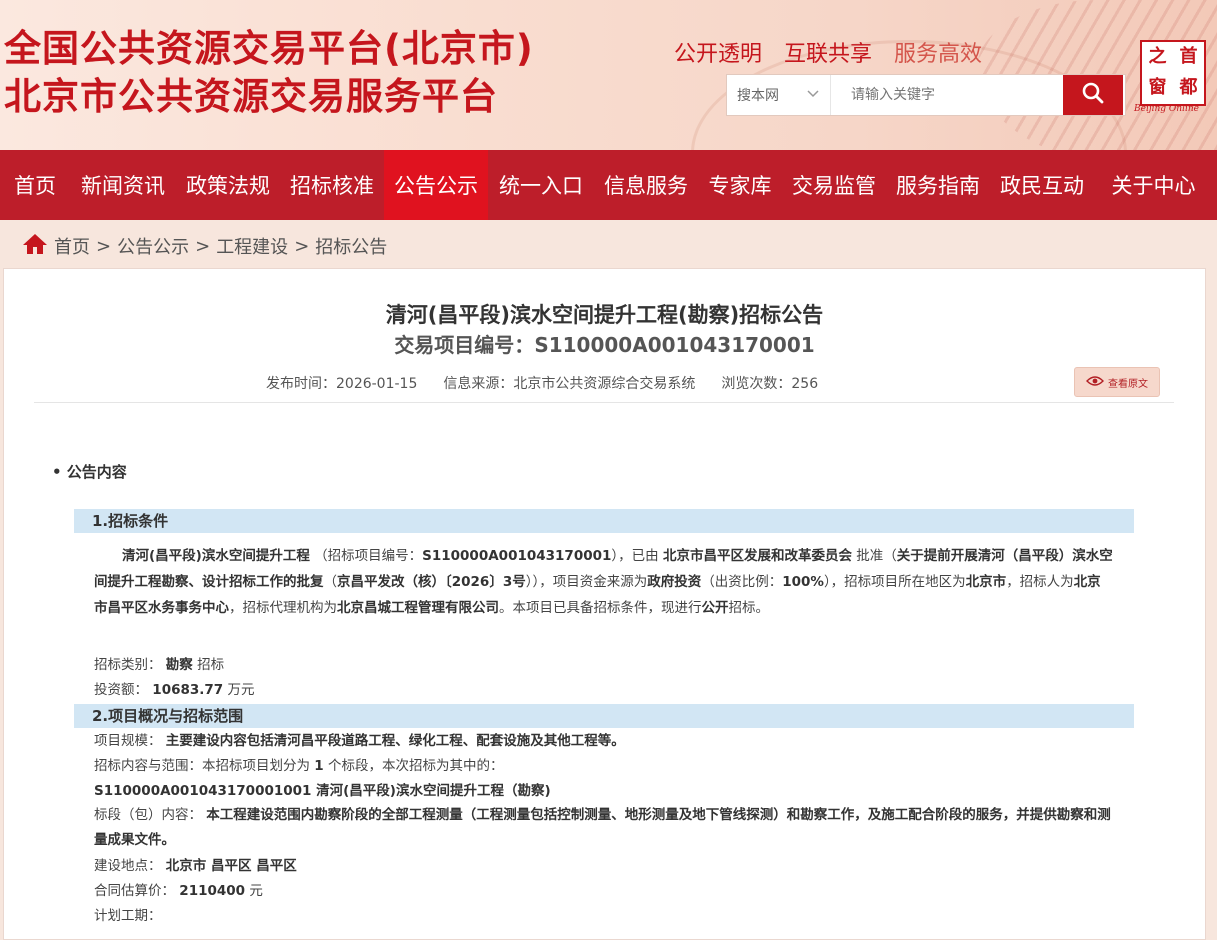 The height and width of the screenshot is (940, 1217). I want to click on info-source-value: 北京市公共资源综合交易系统, so click(604, 384).